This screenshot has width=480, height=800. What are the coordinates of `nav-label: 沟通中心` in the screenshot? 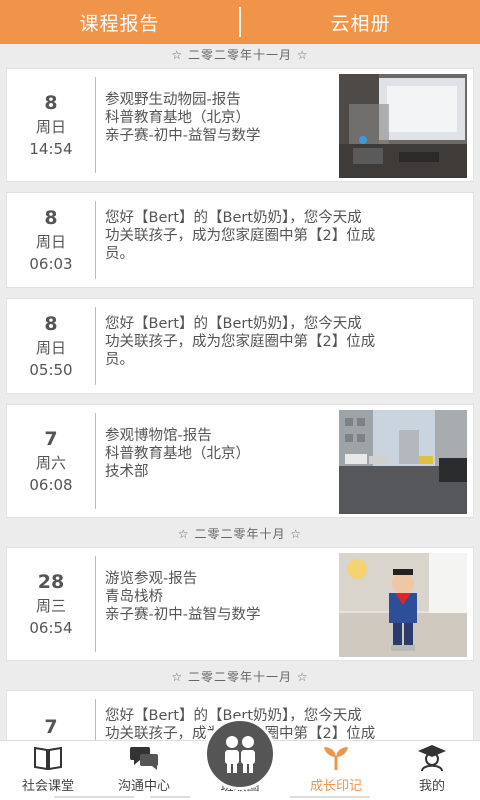 It's located at (143, 786).